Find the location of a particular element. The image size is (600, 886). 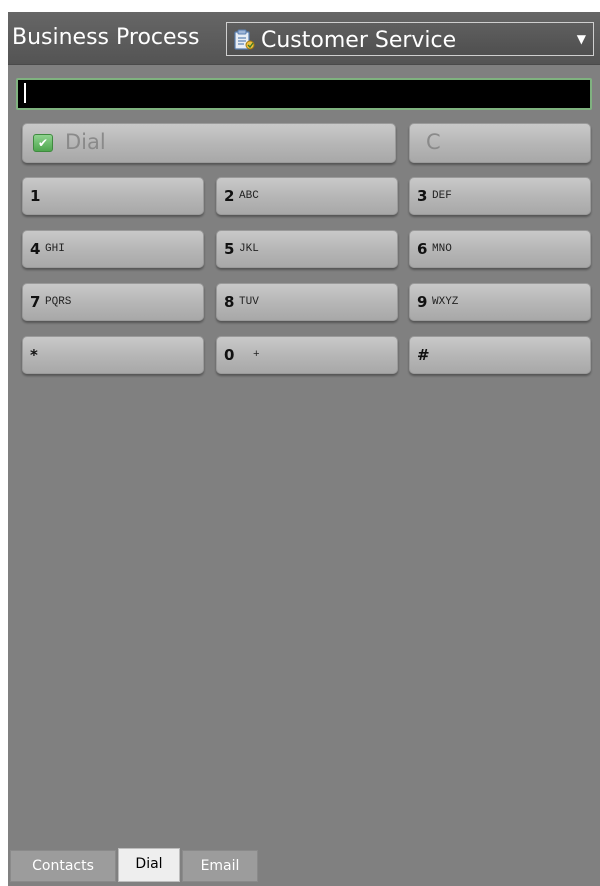

business-process-dropdown: Customer Service ▼ is located at coordinates (410, 39).